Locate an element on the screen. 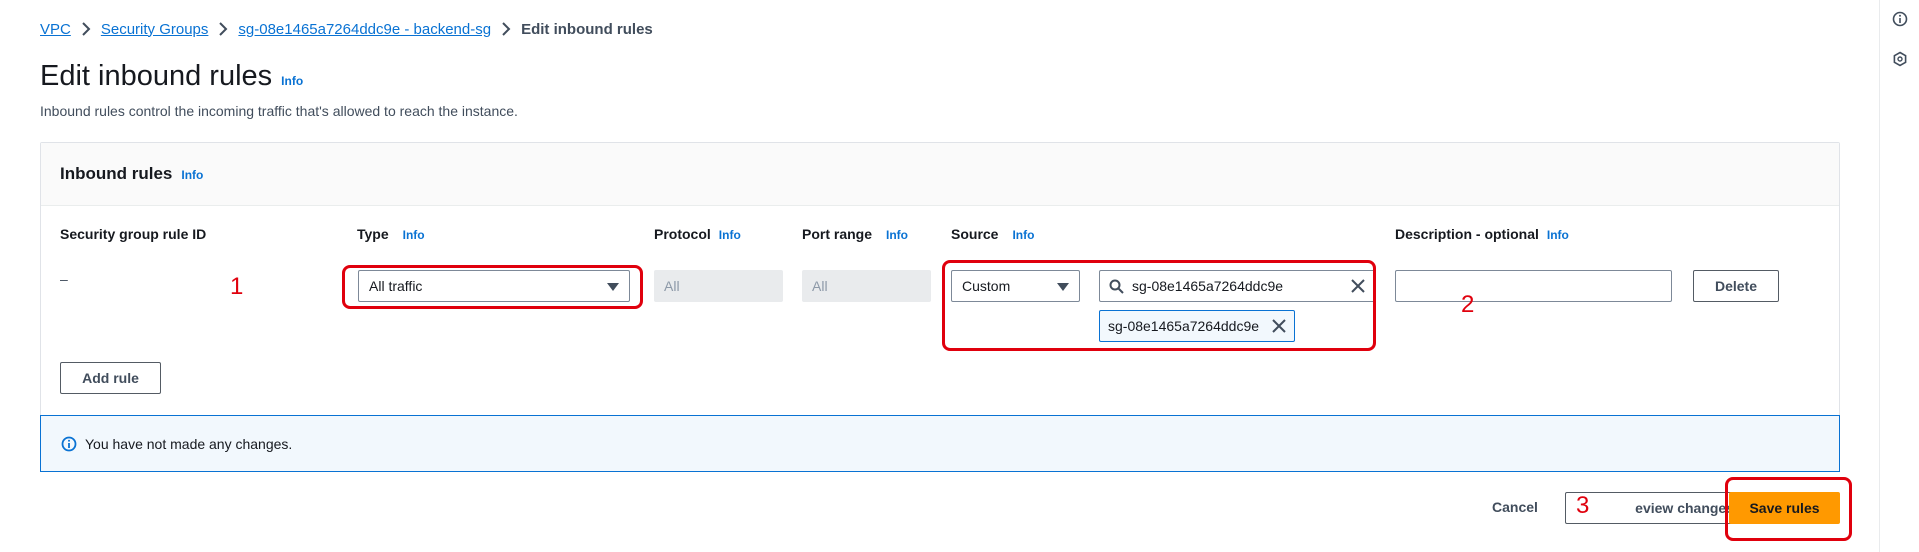  add-rule-button: Add rule is located at coordinates (110, 378).